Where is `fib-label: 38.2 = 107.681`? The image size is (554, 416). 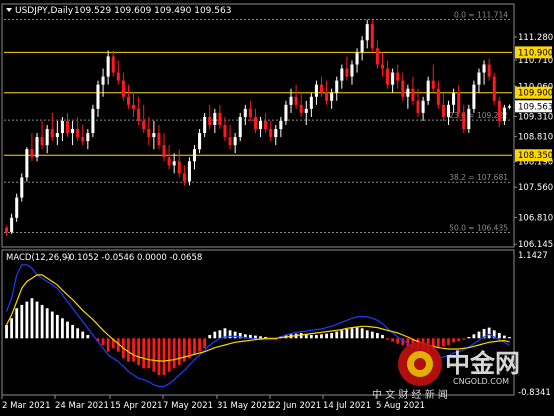
fib-label: 38.2 = 107.681 is located at coordinates (478, 177).